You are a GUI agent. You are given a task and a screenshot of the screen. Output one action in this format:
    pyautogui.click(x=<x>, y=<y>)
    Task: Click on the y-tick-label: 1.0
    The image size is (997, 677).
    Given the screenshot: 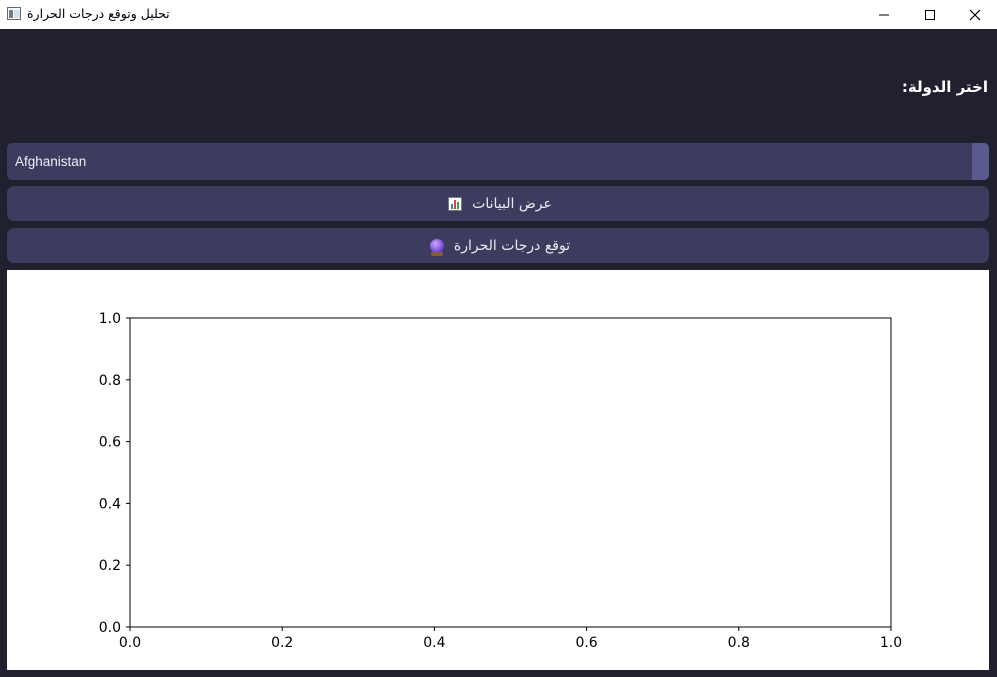 What is the action you would take?
    pyautogui.click(x=110, y=319)
    